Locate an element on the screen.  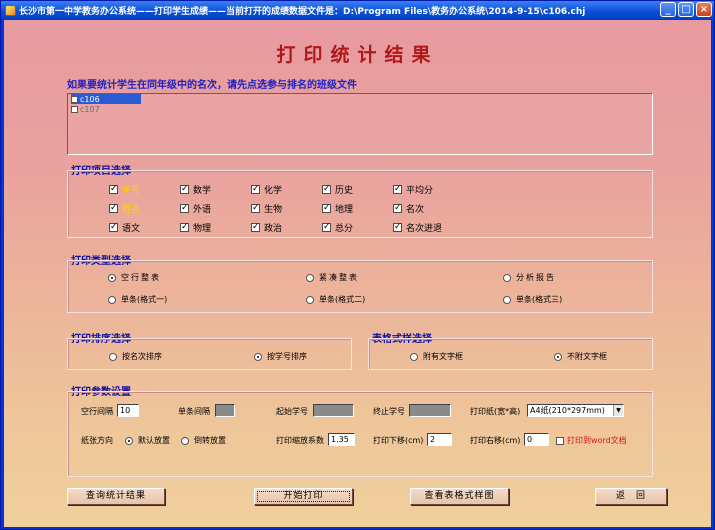
chevron-down-icon: ▼ is located at coordinates (618, 410).